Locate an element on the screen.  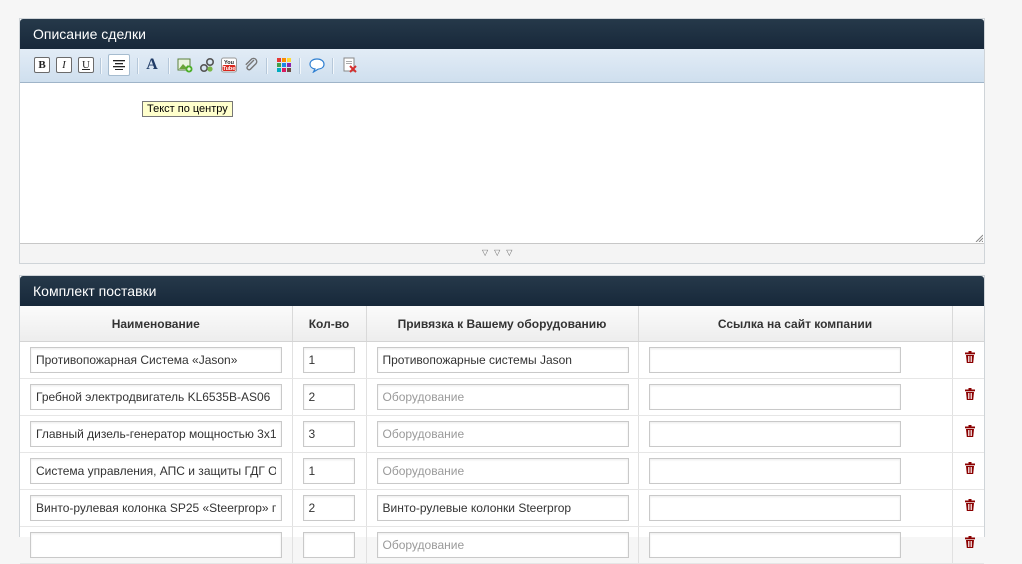
bold-icon: B is located at coordinates (42, 65).